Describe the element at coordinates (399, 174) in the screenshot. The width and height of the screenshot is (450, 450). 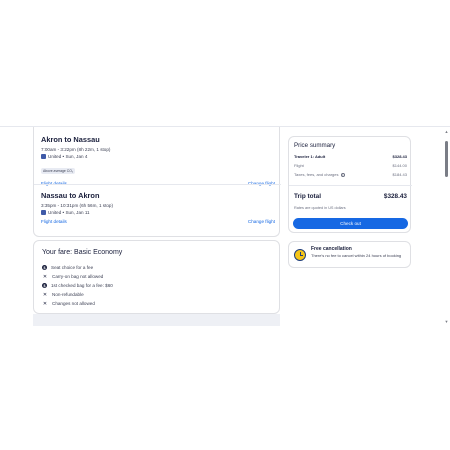
I see `taxes-value: $184.43` at that location.